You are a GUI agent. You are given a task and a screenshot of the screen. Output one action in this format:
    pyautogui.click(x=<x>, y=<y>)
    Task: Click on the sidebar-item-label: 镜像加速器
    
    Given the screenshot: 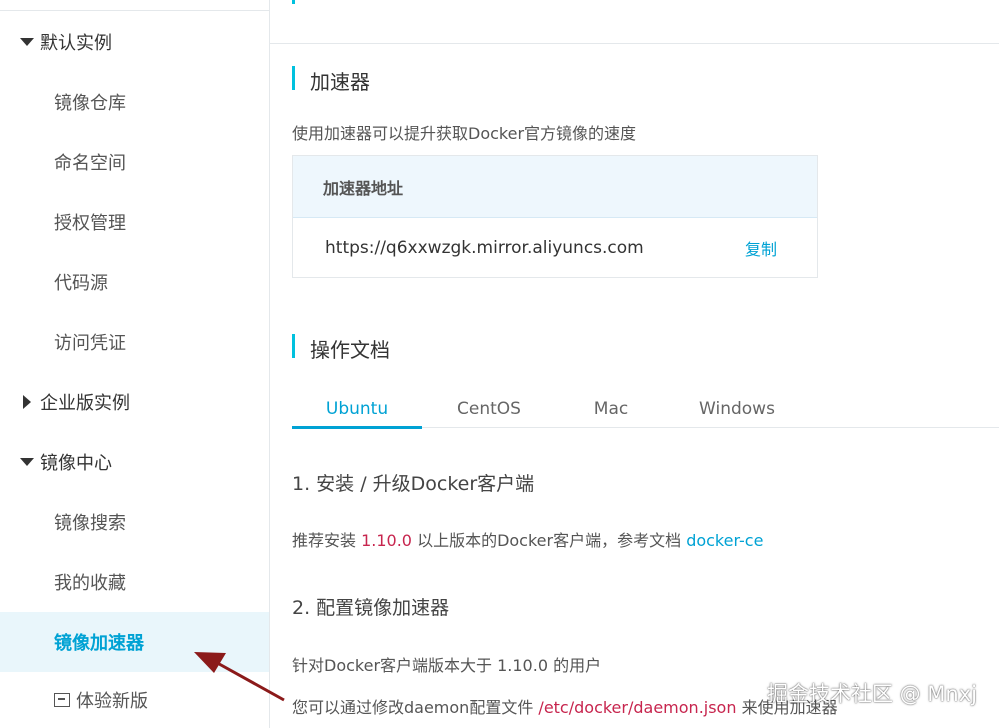 What is the action you would take?
    pyautogui.click(x=99, y=643)
    